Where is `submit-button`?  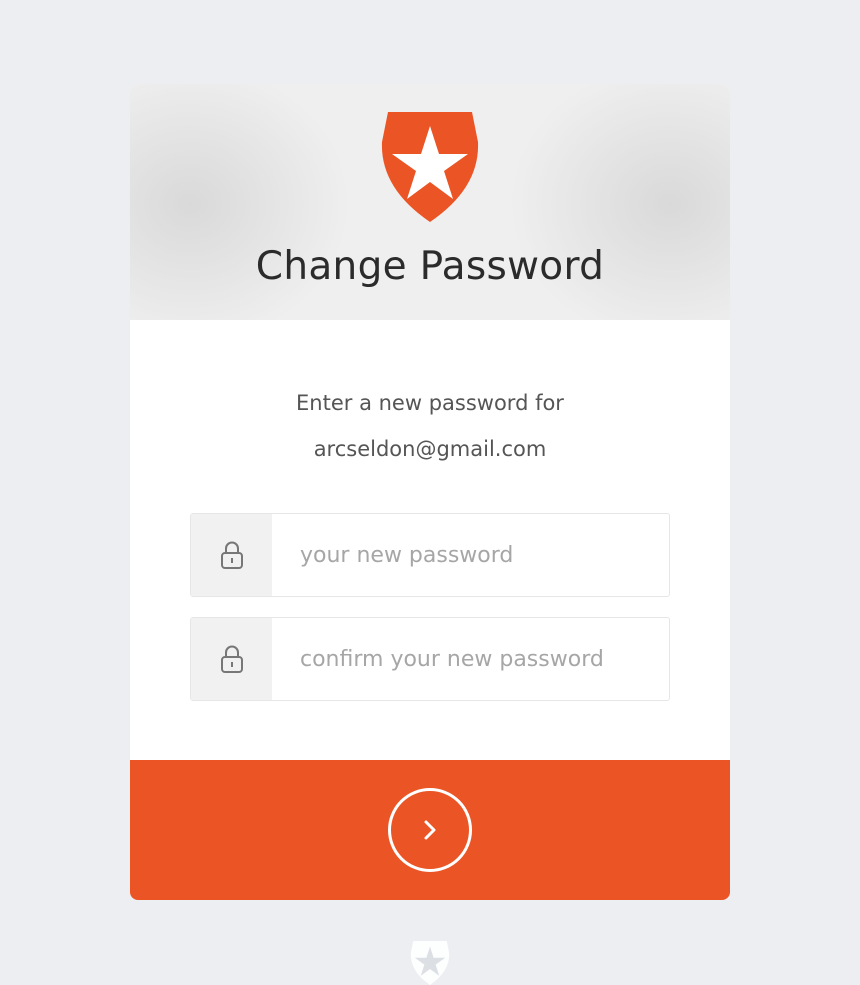
submit-button is located at coordinates (430, 830).